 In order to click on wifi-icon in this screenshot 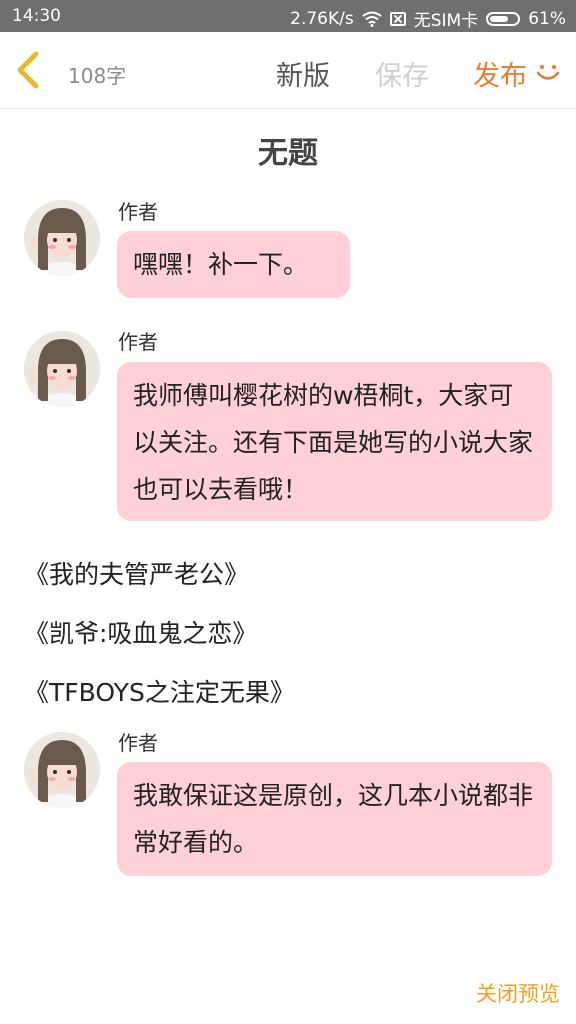, I will do `click(372, 19)`.